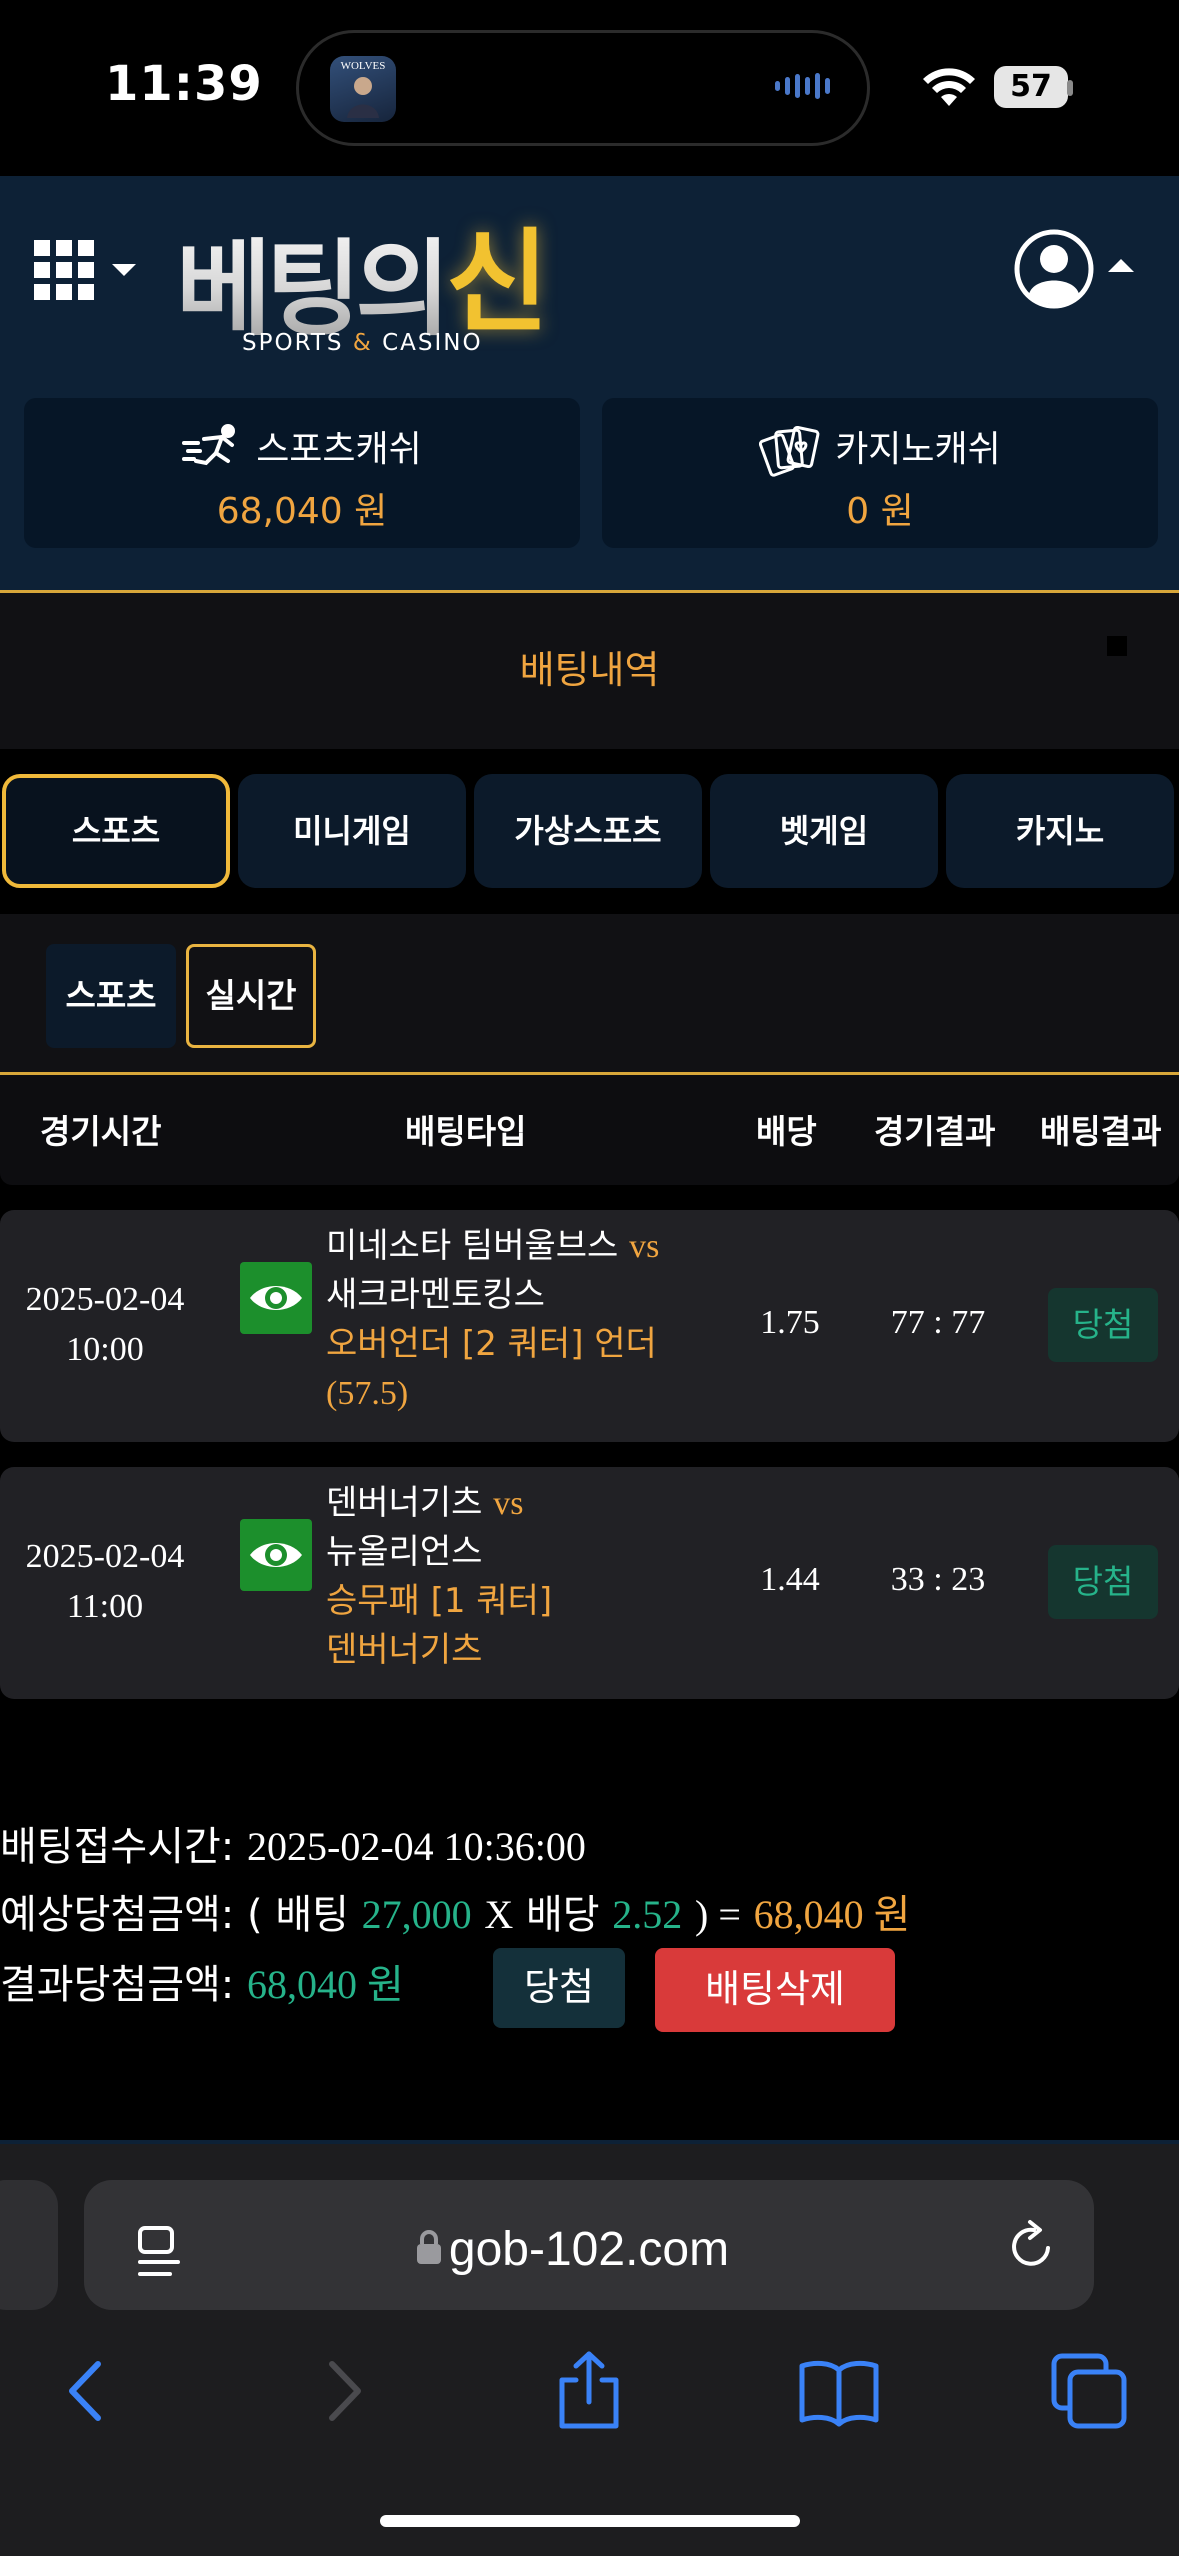 Image resolution: width=1179 pixels, height=2556 pixels. Describe the element at coordinates (111, 996) in the screenshot. I see `subtab-sports: 스포츠` at that location.